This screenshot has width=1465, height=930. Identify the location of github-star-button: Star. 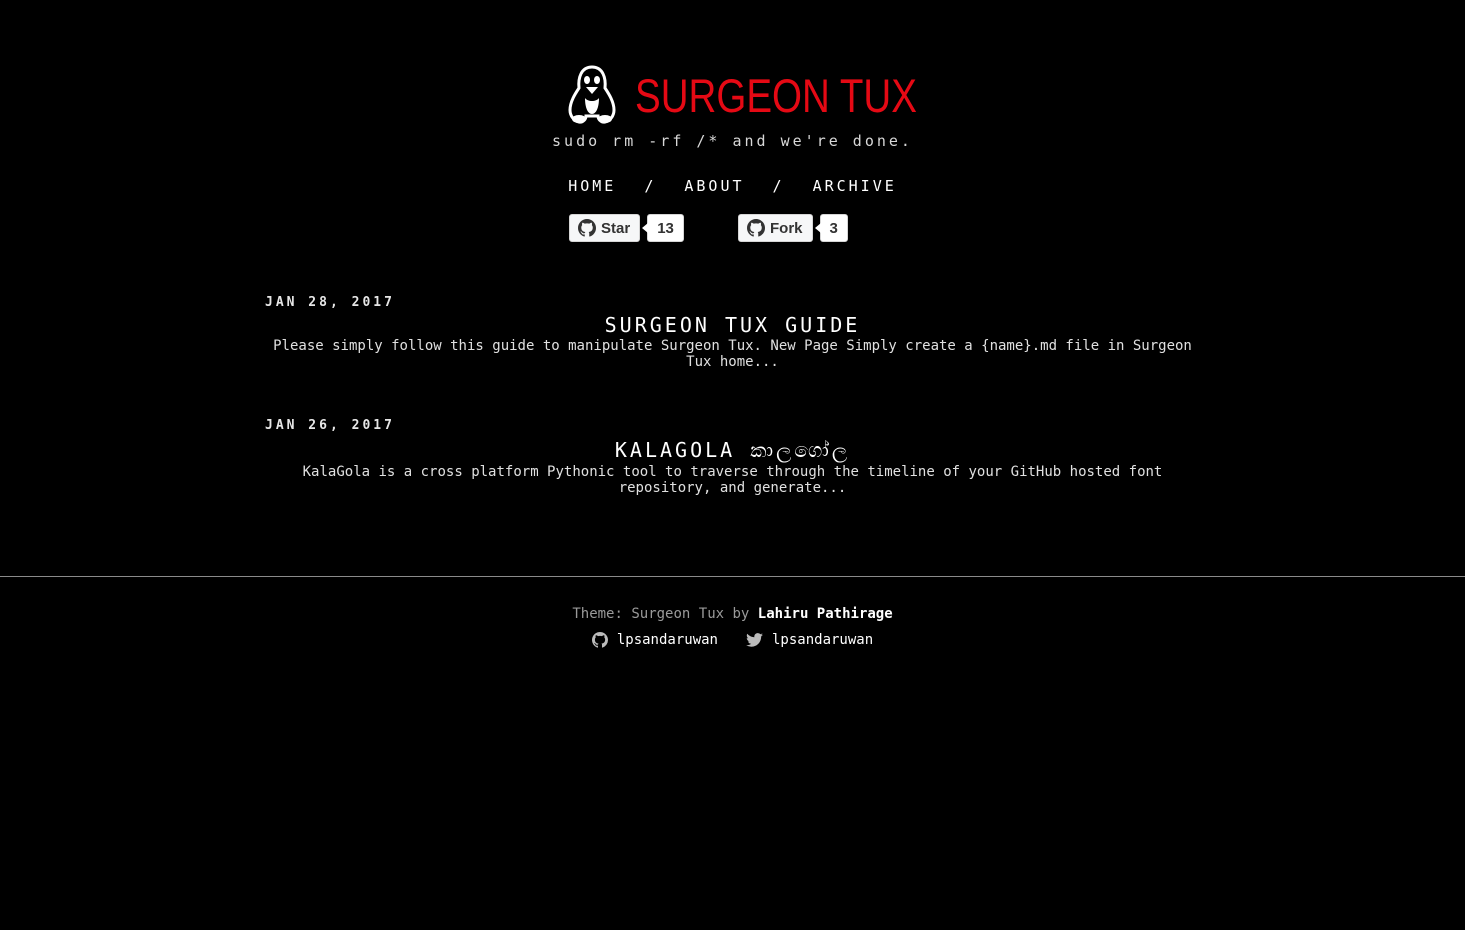
(605, 228).